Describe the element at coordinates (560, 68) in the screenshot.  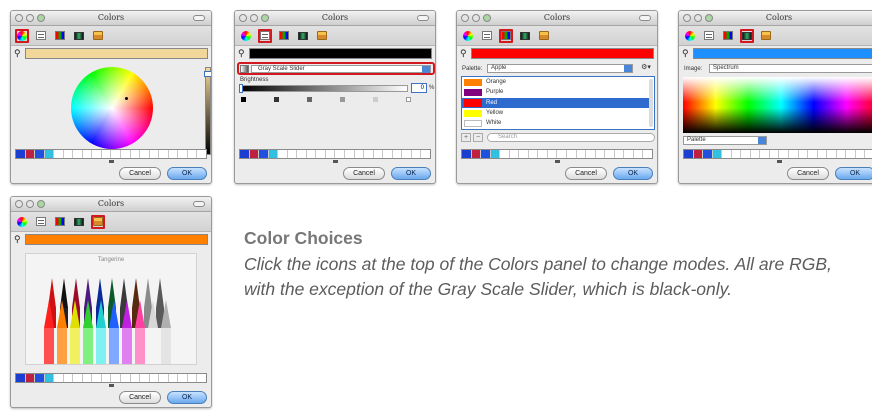
I see `palette-popup: Apple` at that location.